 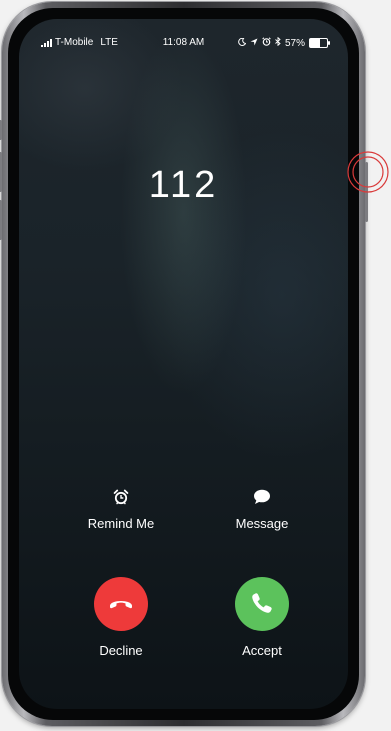 I want to click on accept-label: Accept, so click(x=262, y=650).